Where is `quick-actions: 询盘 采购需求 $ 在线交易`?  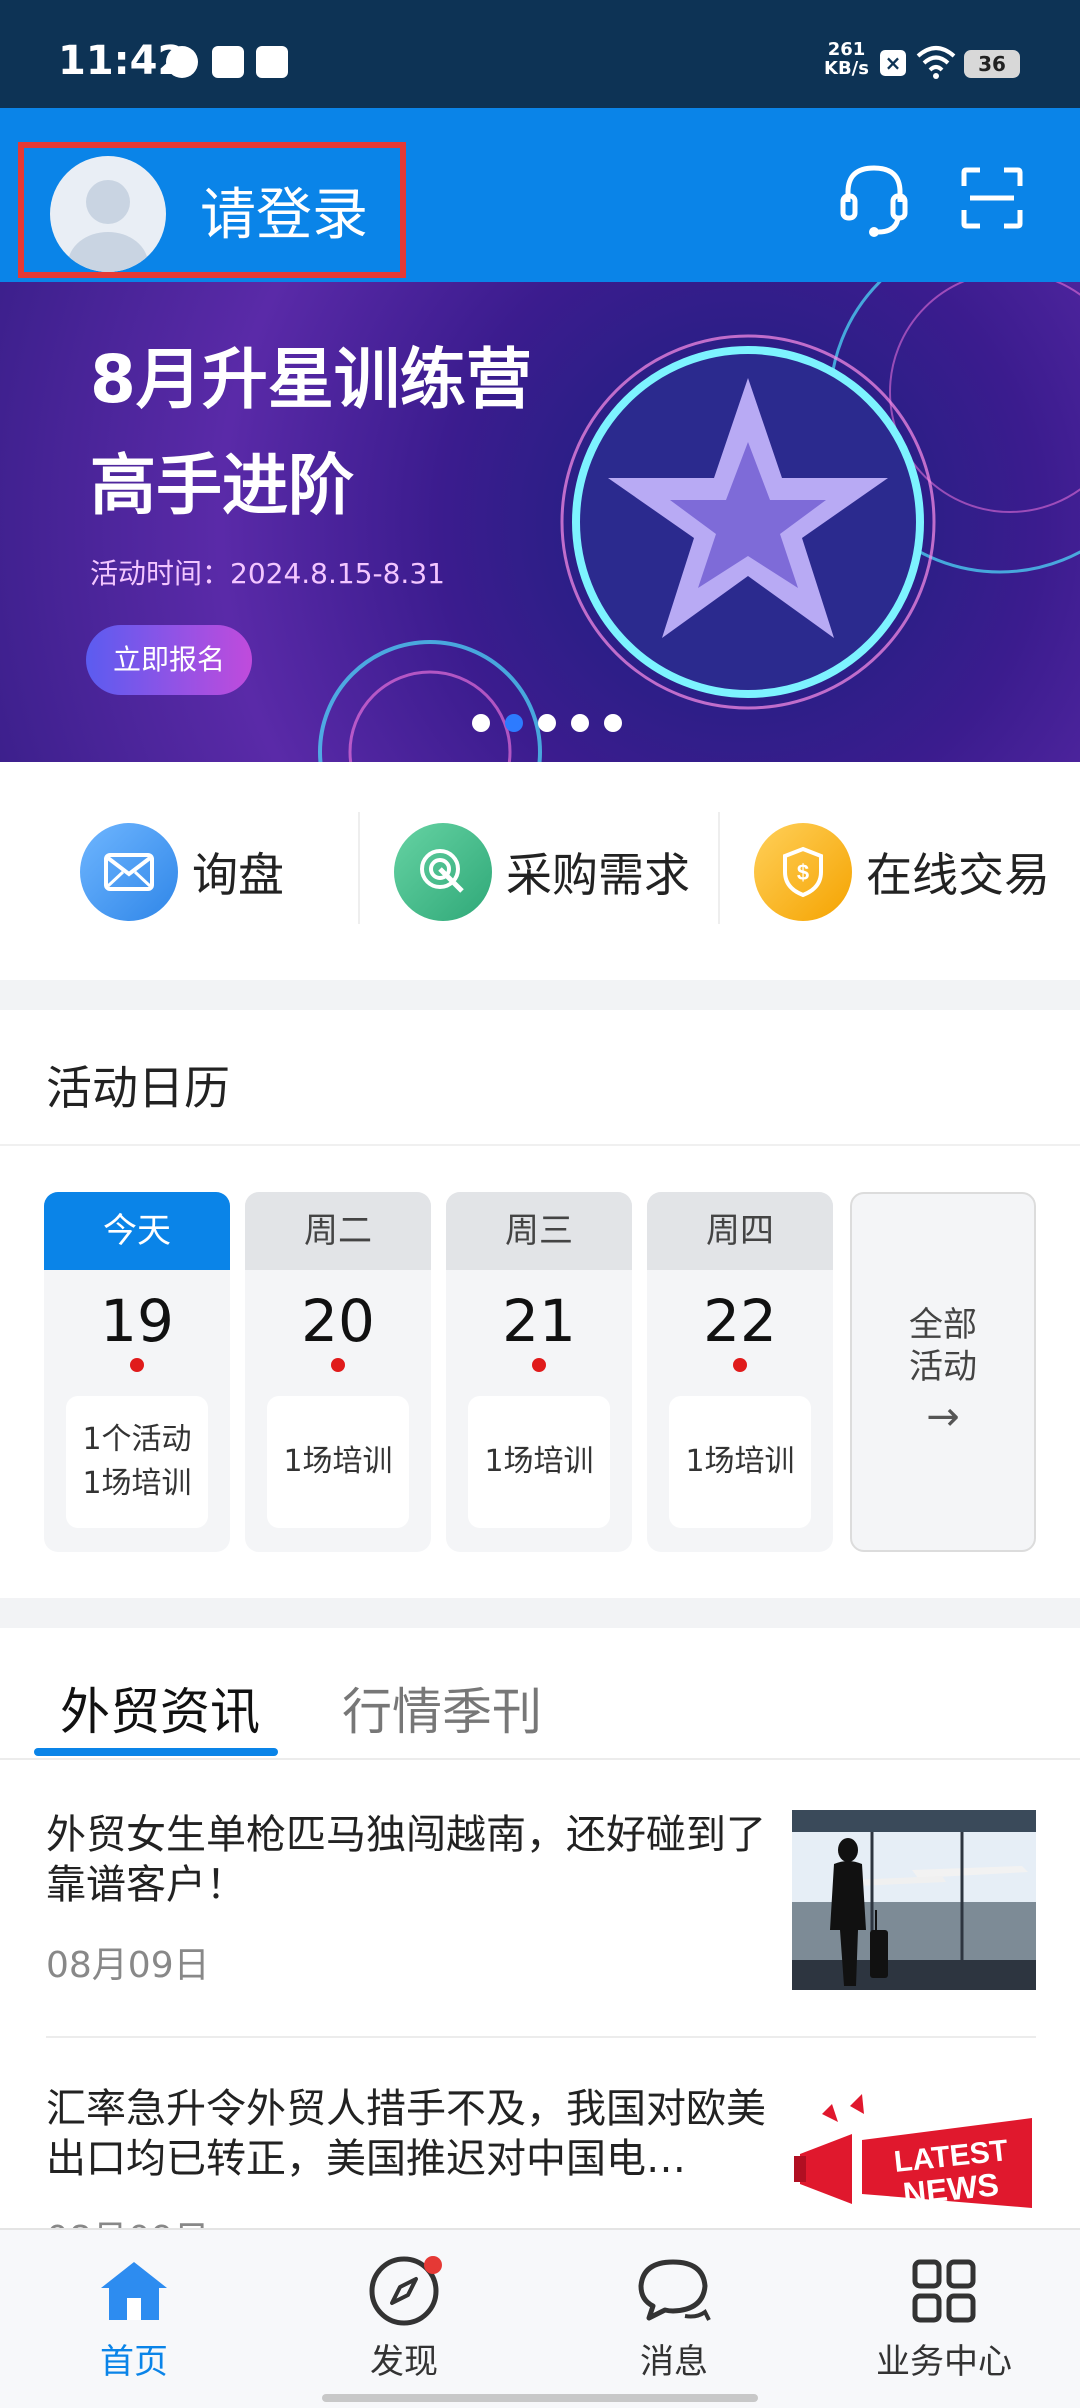 quick-actions: 询盘 采购需求 $ 在线交易 is located at coordinates (540, 871).